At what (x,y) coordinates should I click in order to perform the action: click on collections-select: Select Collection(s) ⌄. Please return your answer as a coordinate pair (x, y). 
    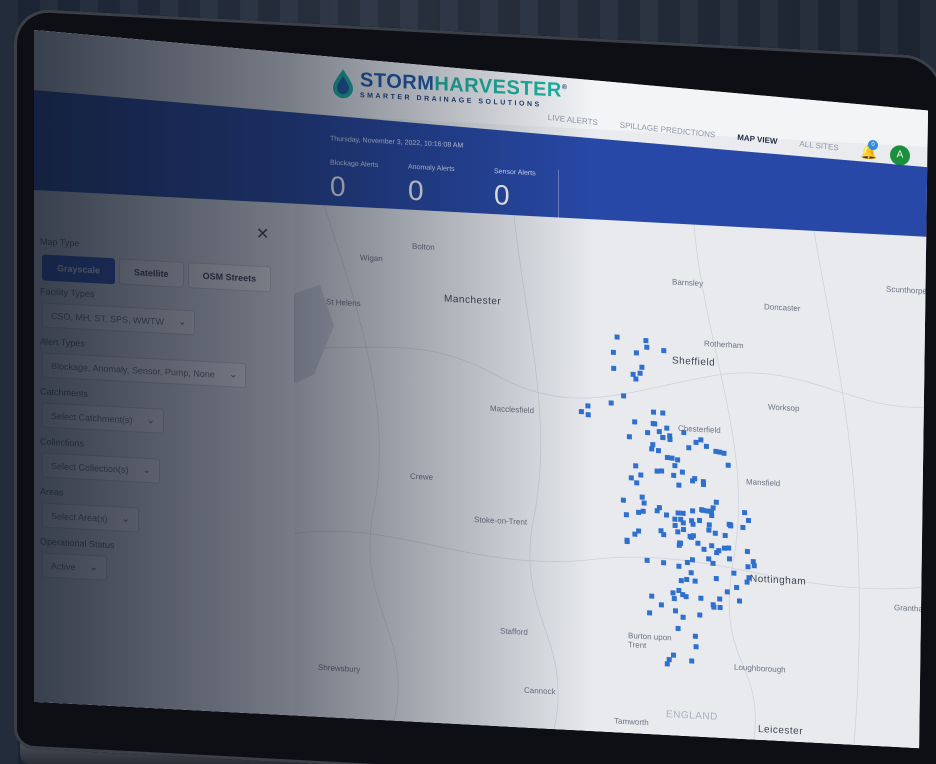
    Looking at the image, I should click on (101, 467).